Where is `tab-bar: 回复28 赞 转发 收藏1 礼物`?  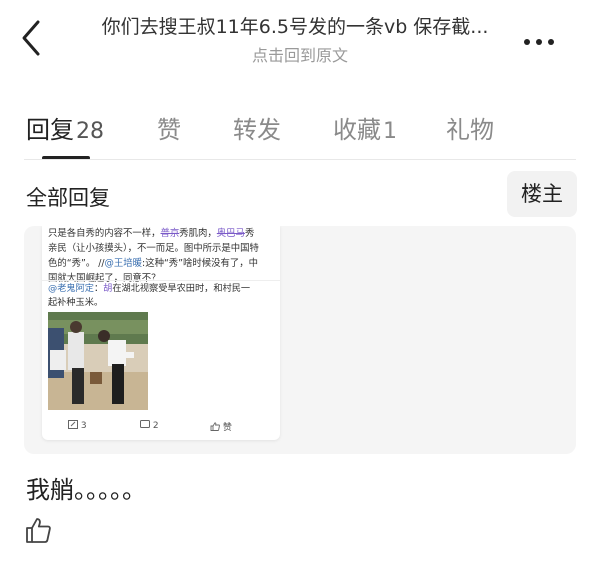
tab-bar: 回复28 赞 转发 收藏1 礼物 is located at coordinates (300, 130).